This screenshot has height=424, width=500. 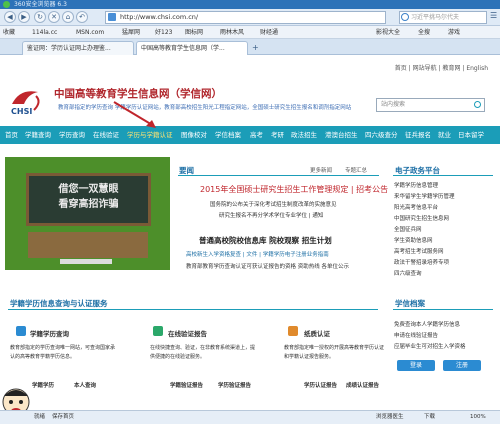 What do you see at coordinates (443, 175) in the screenshot?
I see `egov-divider` at bounding box center [443, 175].